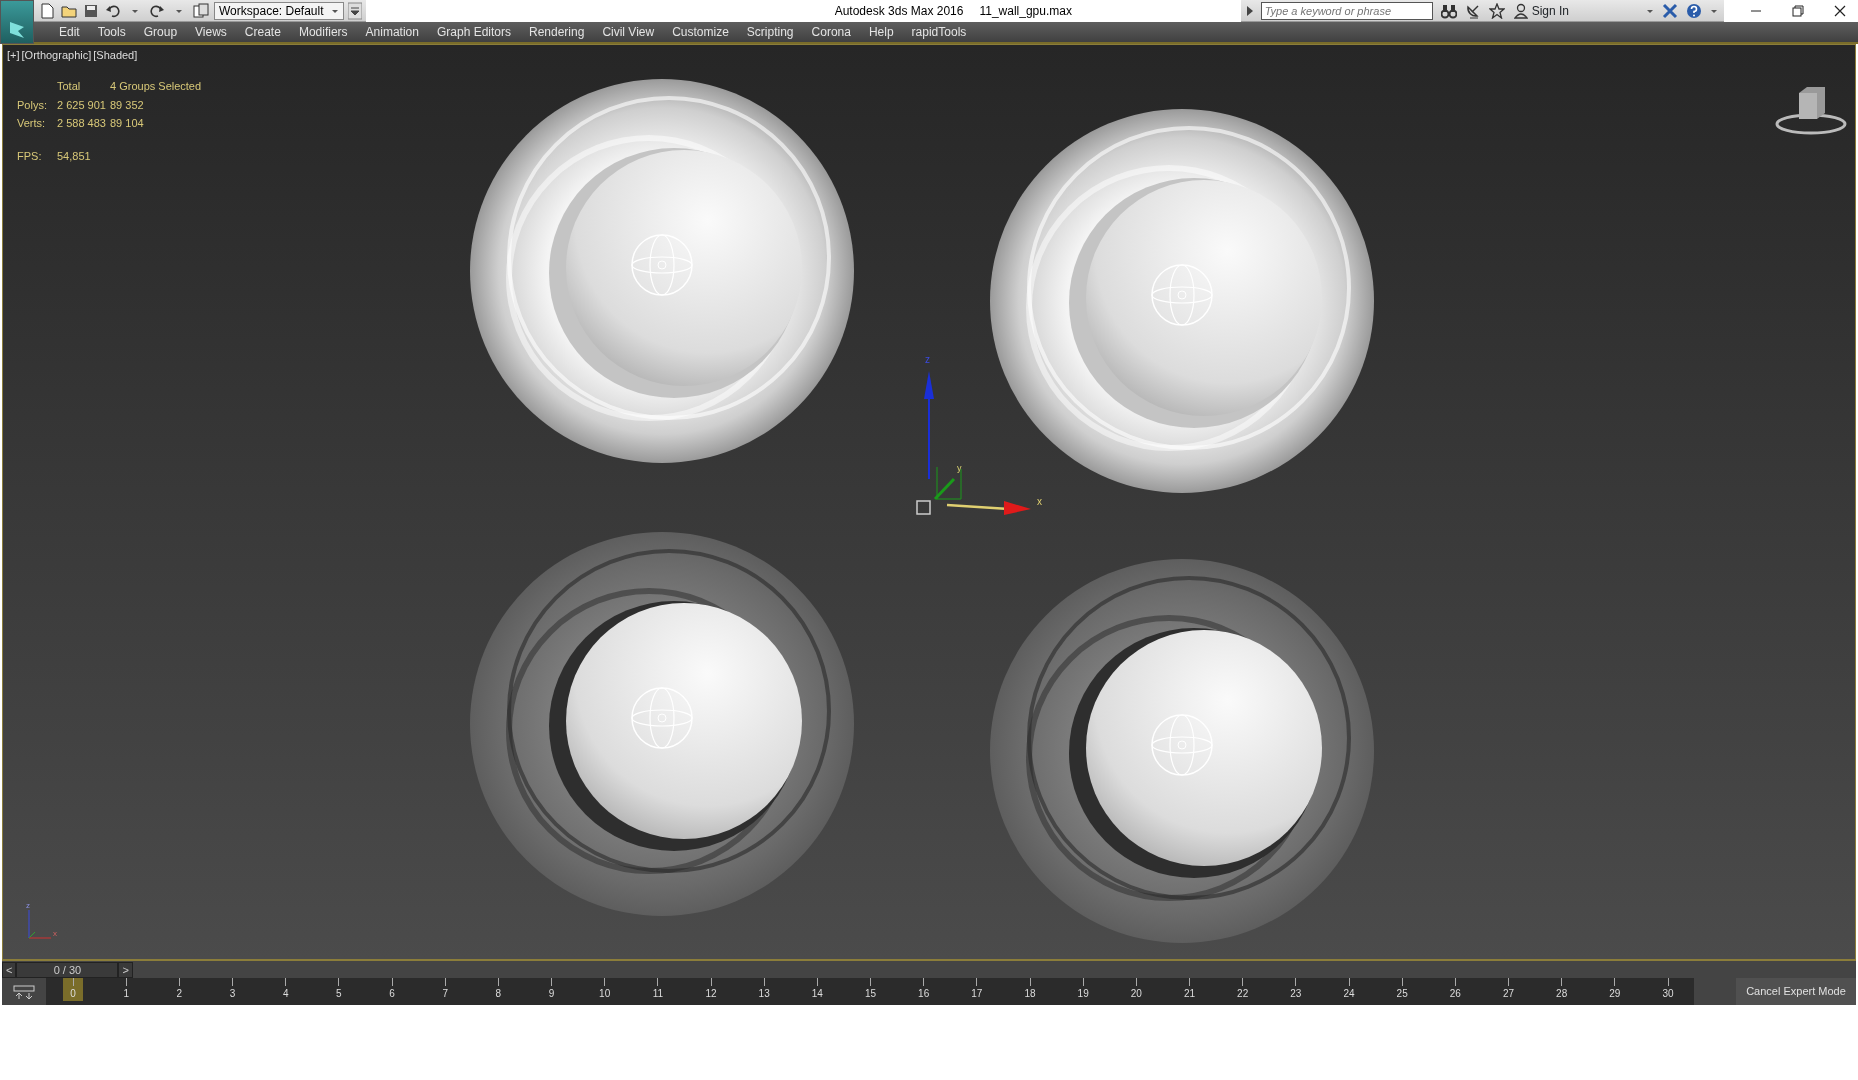 This screenshot has width=1858, height=1080. Describe the element at coordinates (73, 989) in the screenshot. I see `frame-tick: 0` at that location.